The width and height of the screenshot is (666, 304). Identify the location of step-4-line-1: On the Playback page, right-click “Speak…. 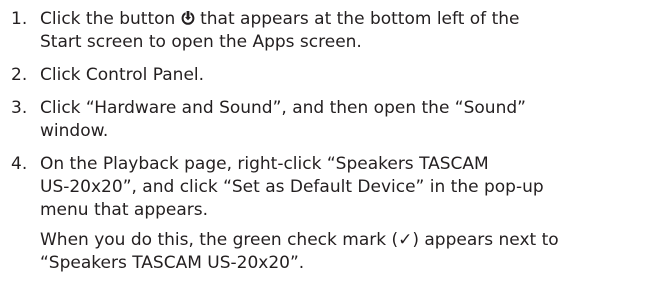
(264, 164).